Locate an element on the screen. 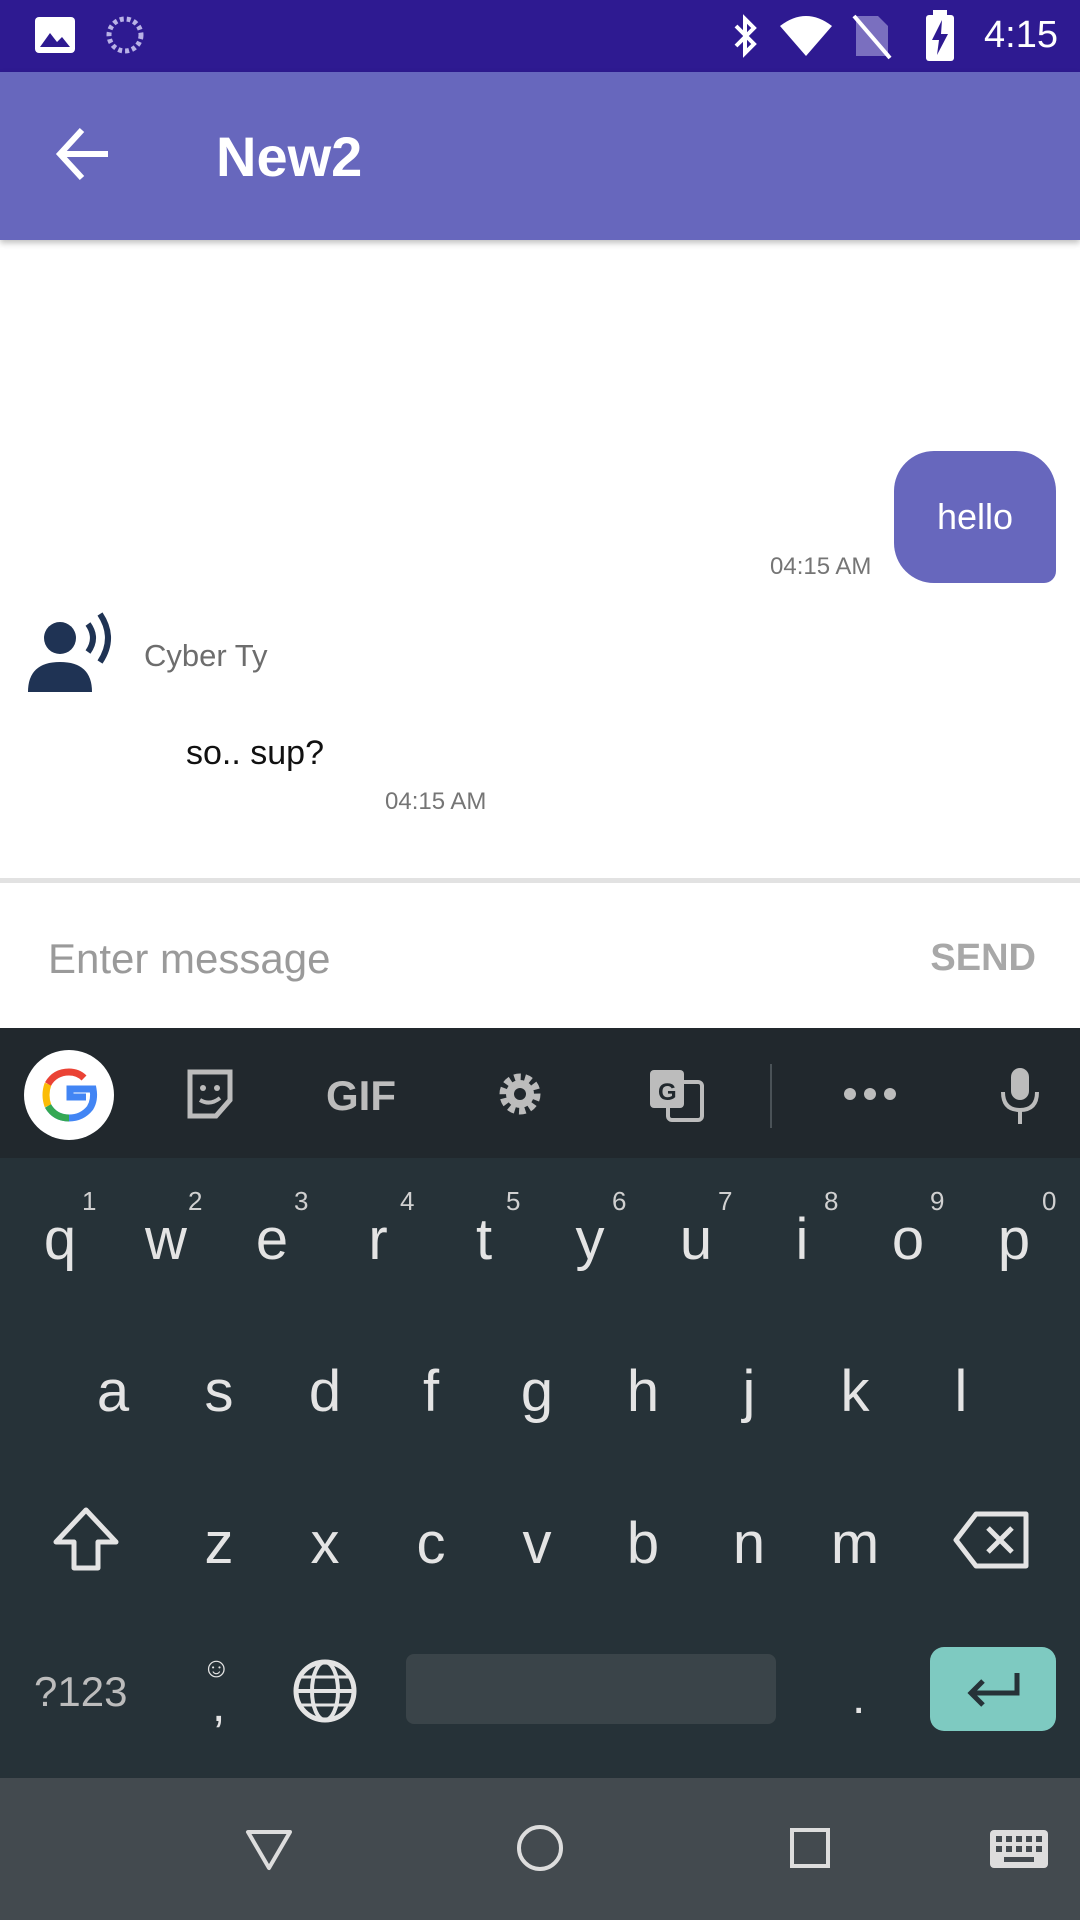  bluetooth-icon is located at coordinates (745, 36).